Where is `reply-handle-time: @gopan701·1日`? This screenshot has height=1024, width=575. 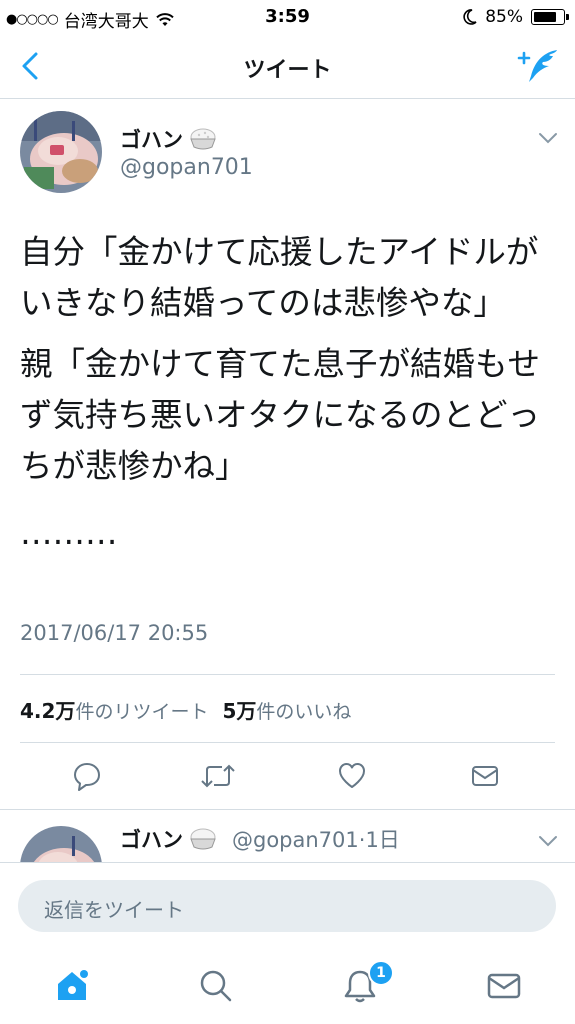
reply-handle-time: @gopan701·1日 is located at coordinates (316, 840).